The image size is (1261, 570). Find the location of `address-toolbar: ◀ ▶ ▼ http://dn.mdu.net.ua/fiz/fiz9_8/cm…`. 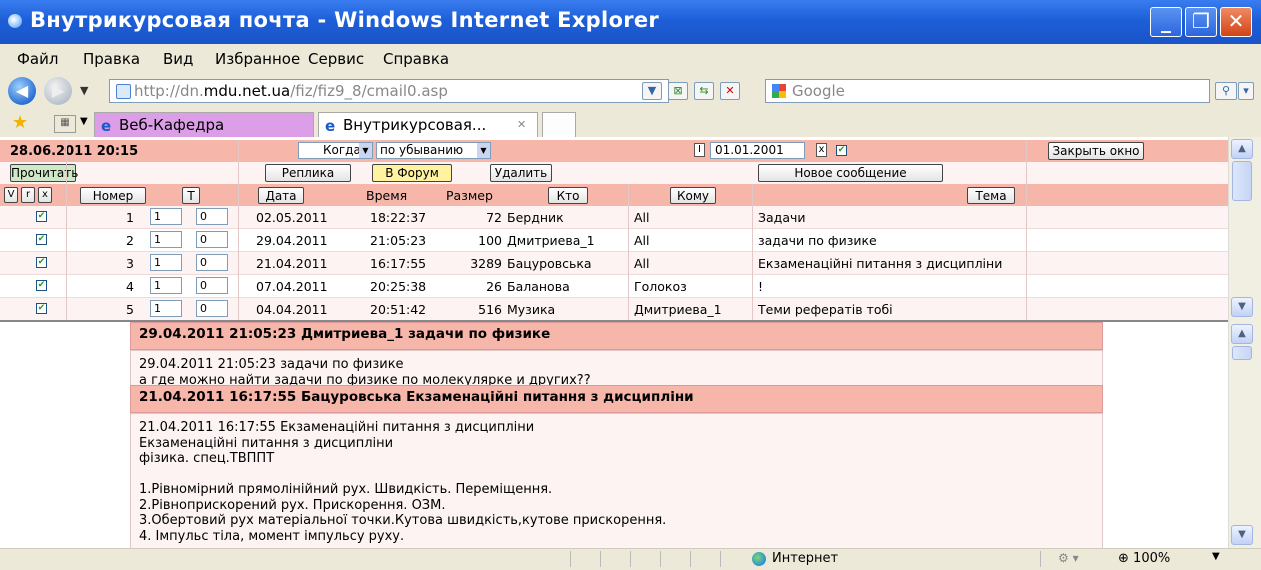

address-toolbar: ◀ ▶ ▼ http://dn.mdu.net.ua/fiz/fiz9_8/cm… is located at coordinates (630, 91).